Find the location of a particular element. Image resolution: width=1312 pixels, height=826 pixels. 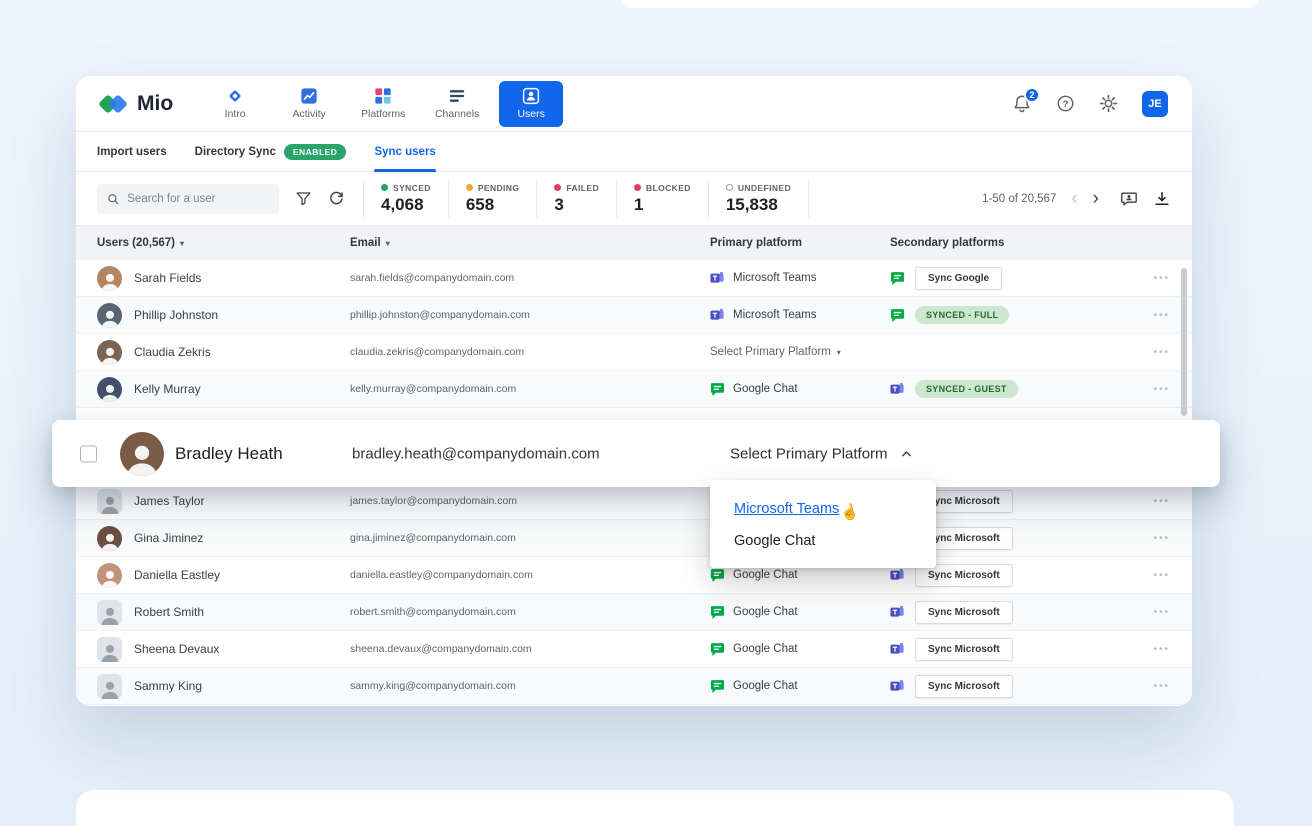

nav-items: Intro Activity Platforms Channels Users is located at coordinates (383, 103).